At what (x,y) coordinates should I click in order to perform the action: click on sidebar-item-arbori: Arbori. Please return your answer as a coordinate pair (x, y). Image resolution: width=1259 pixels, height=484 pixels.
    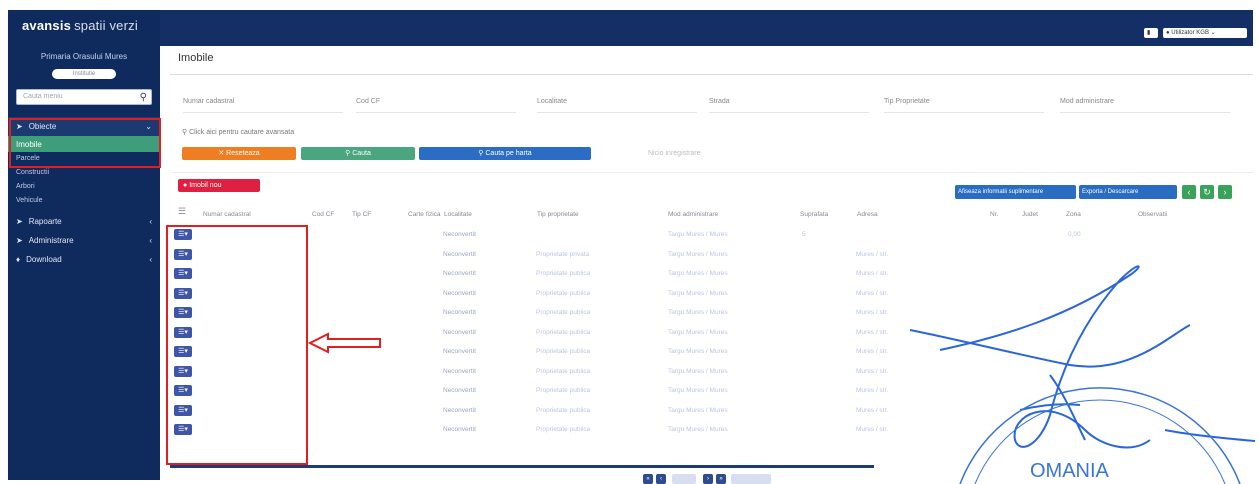
    Looking at the image, I should click on (84, 187).